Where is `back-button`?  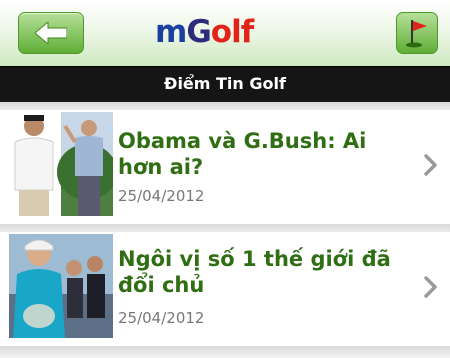
back-button is located at coordinates (51, 33).